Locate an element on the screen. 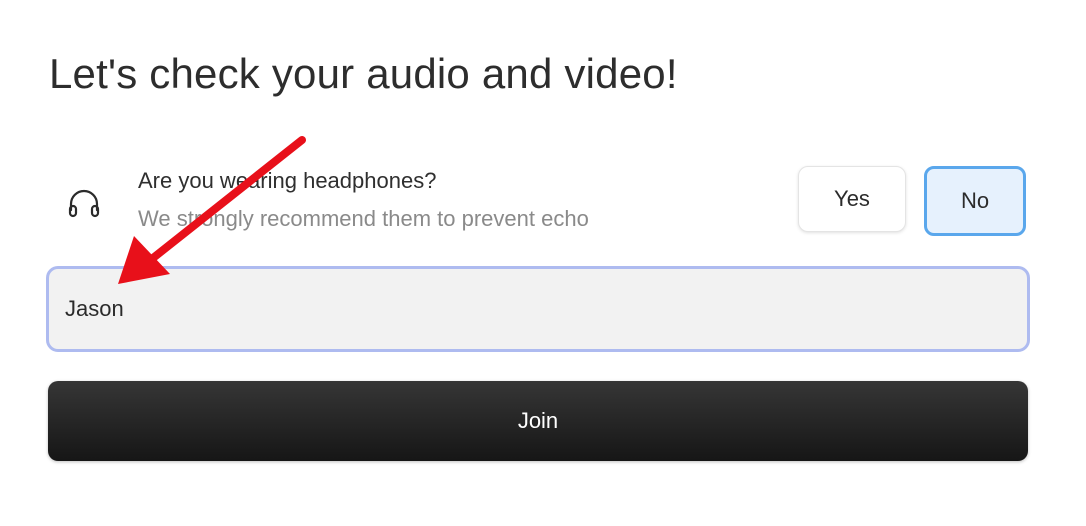  no-button: No is located at coordinates (975, 201).